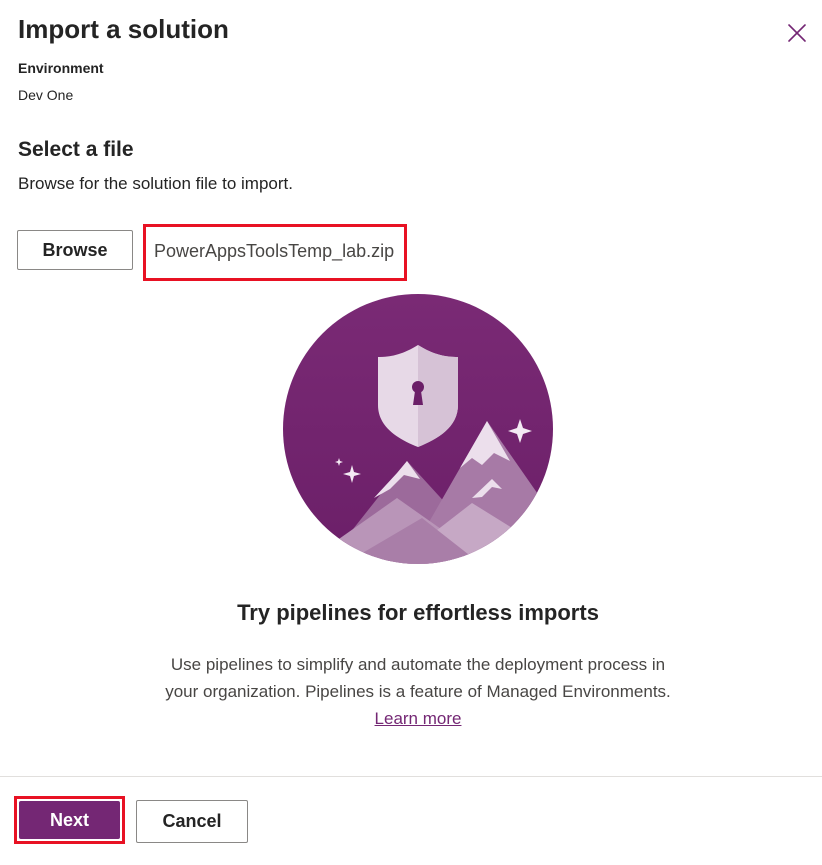 The image size is (822, 865). I want to click on footer-divider, so click(411, 776).